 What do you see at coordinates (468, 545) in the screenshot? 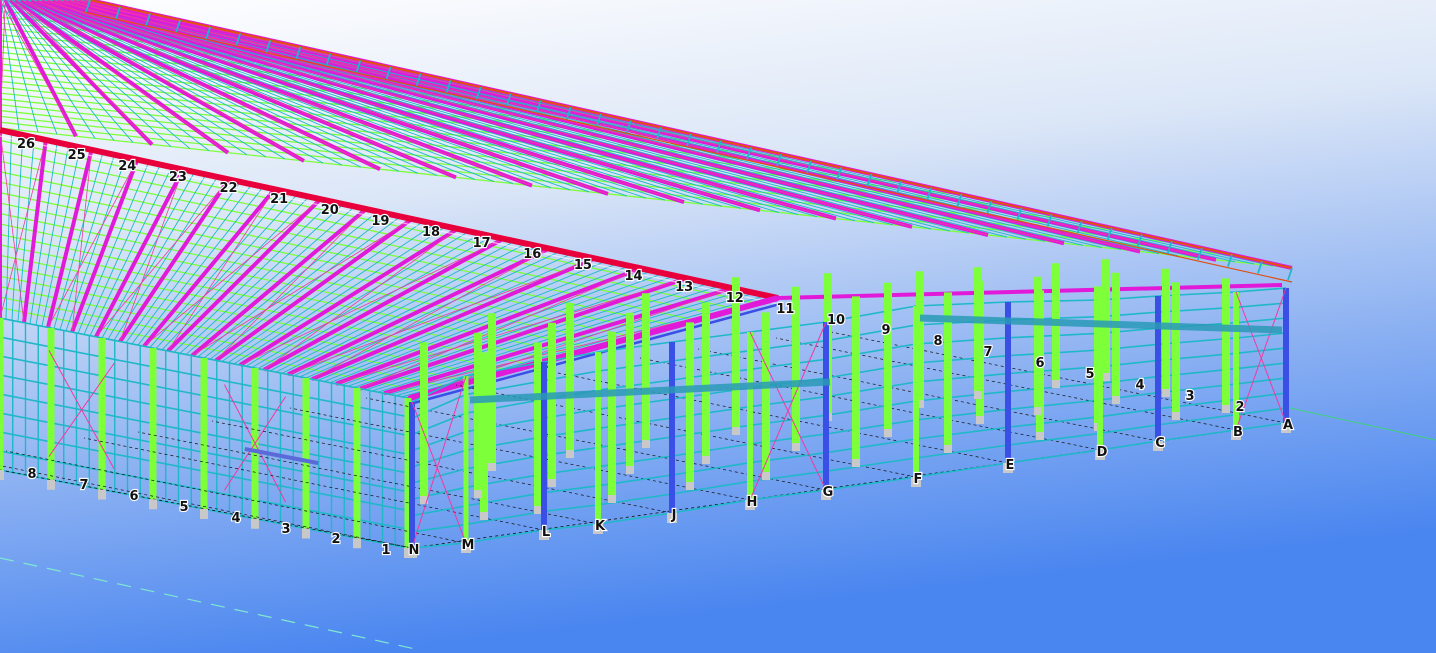
I see `grid-label-letter: M` at bounding box center [468, 545].